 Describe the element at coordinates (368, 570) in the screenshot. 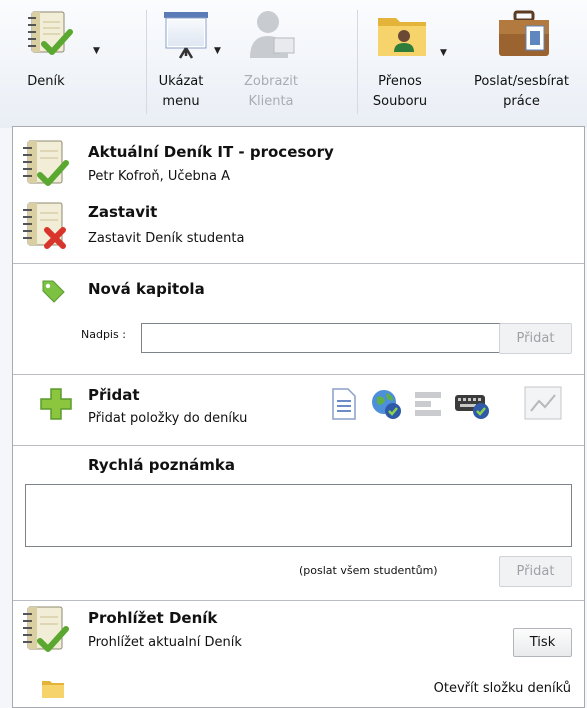

I see `quick-note-hint: (poslat všem studentům)` at that location.